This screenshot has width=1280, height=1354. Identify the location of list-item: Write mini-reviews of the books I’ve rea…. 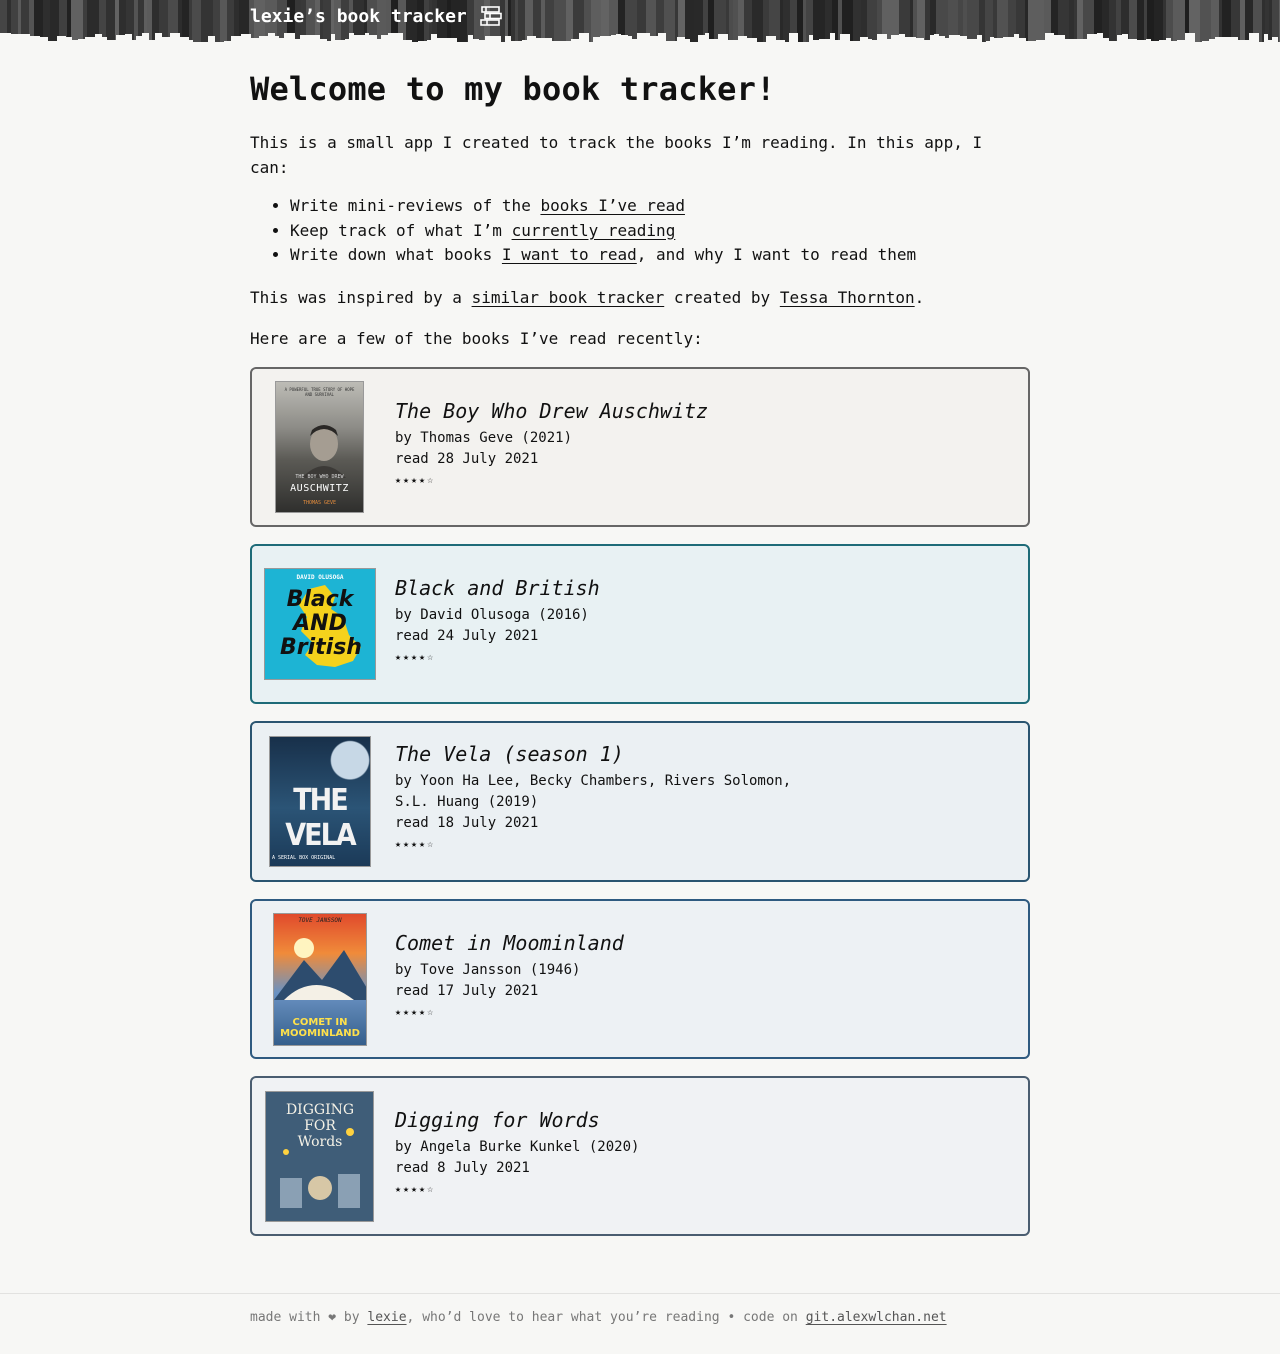
(660, 206).